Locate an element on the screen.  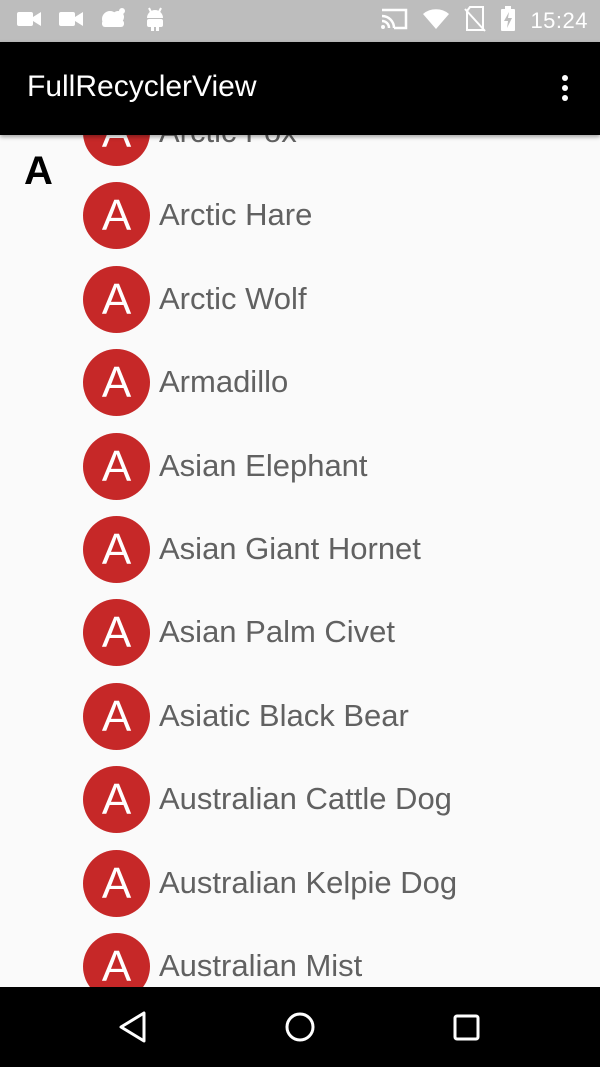
list-item: A Arctic Wolf is located at coordinates (300, 291).